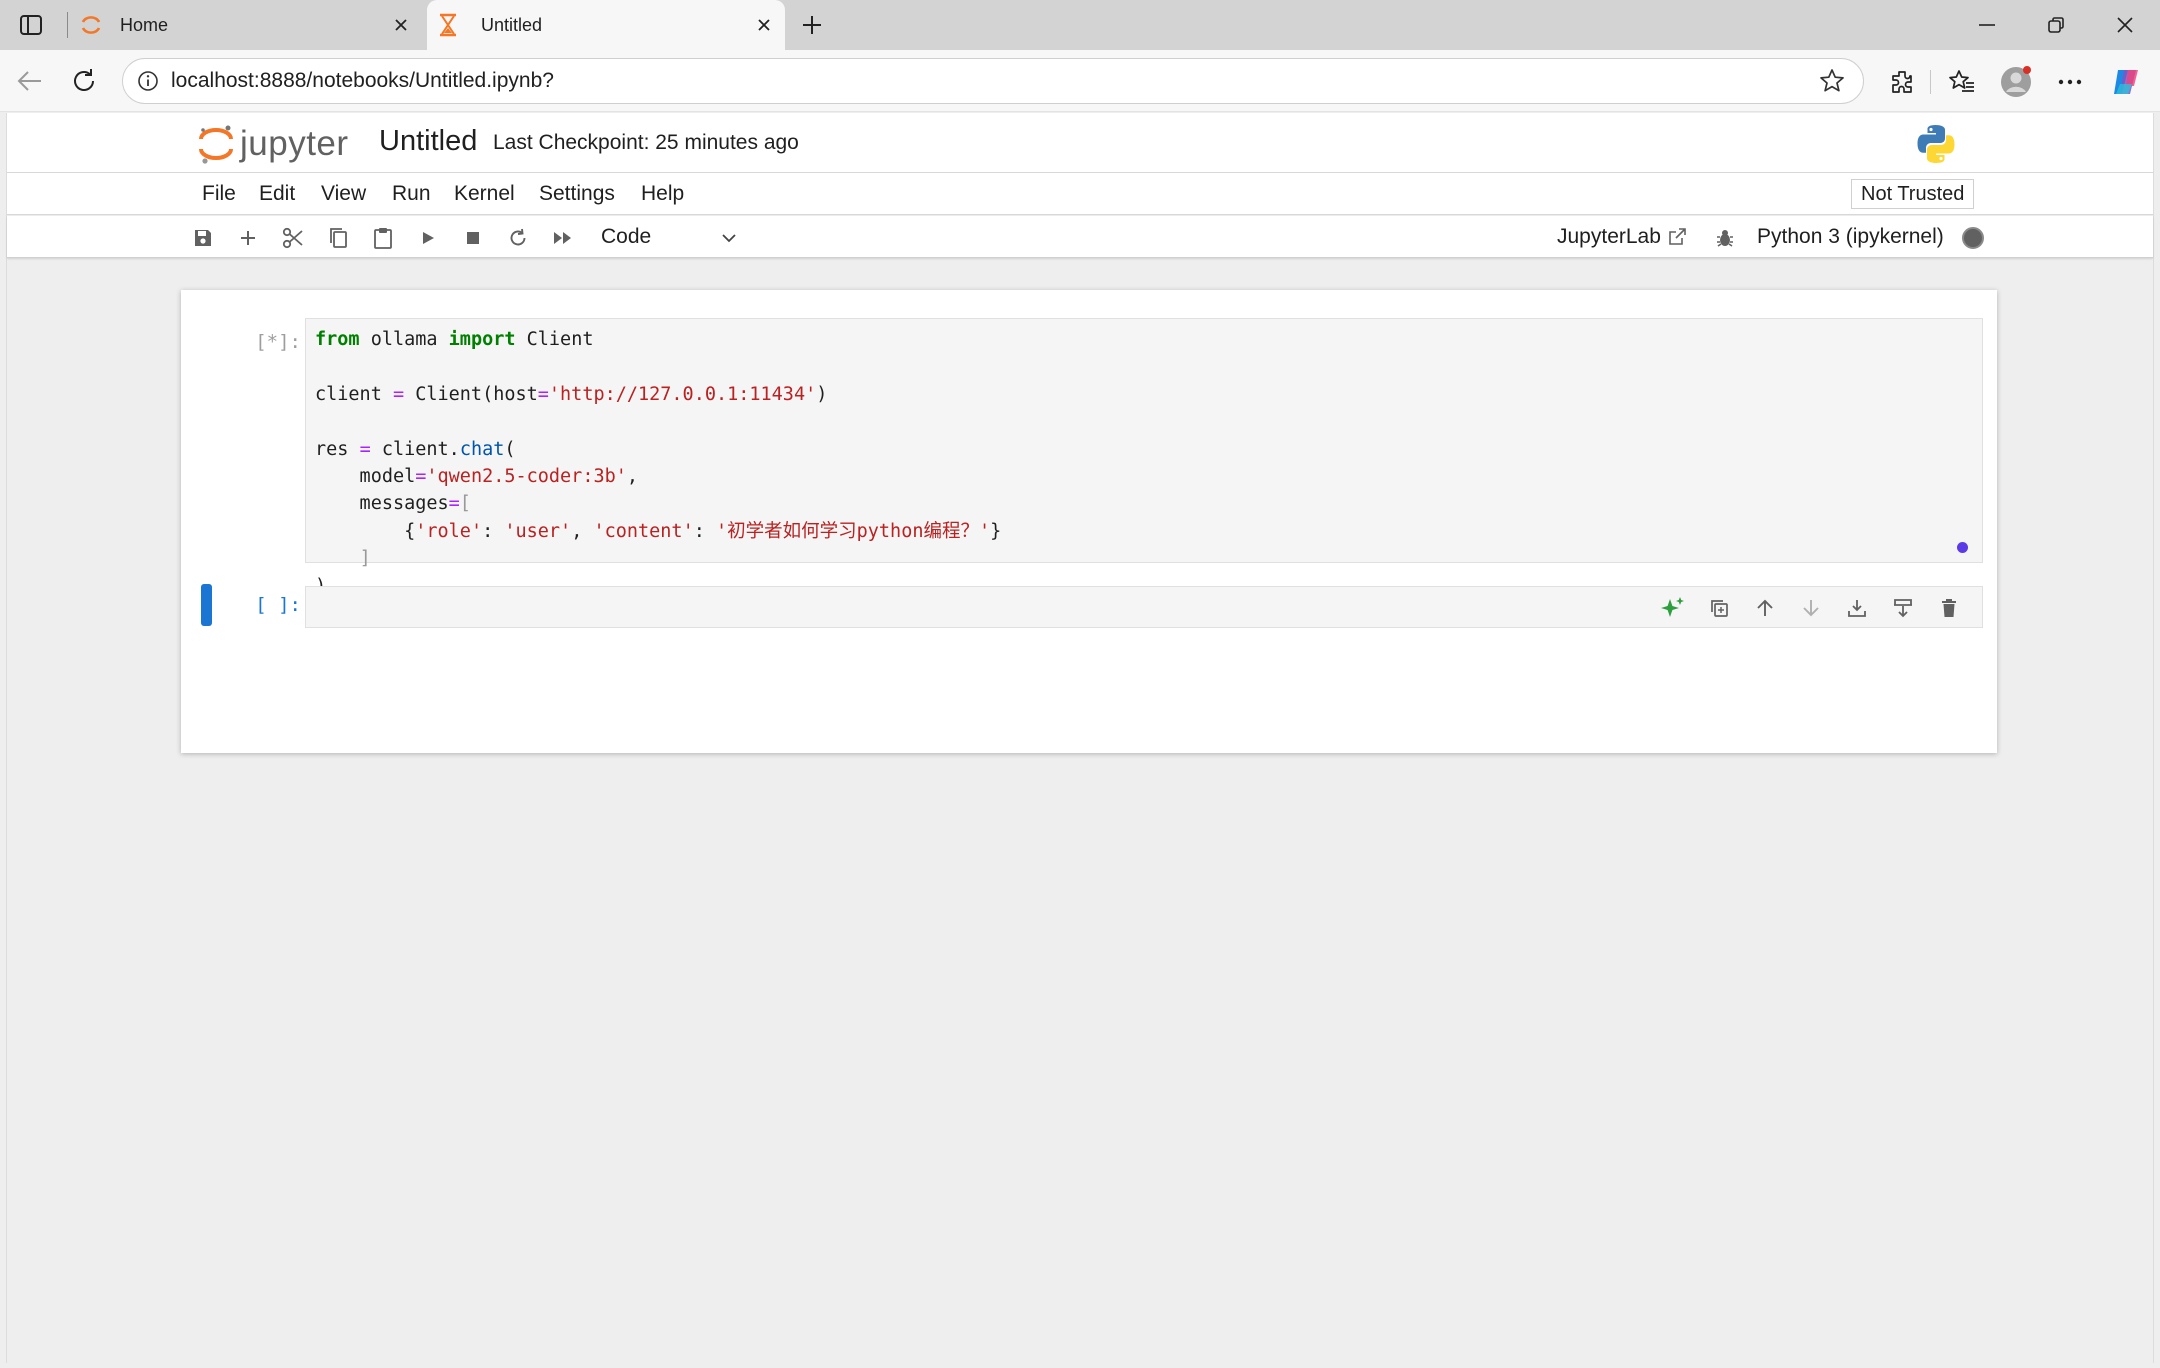  What do you see at coordinates (577, 194) in the screenshot?
I see `menu-settings: Settings` at bounding box center [577, 194].